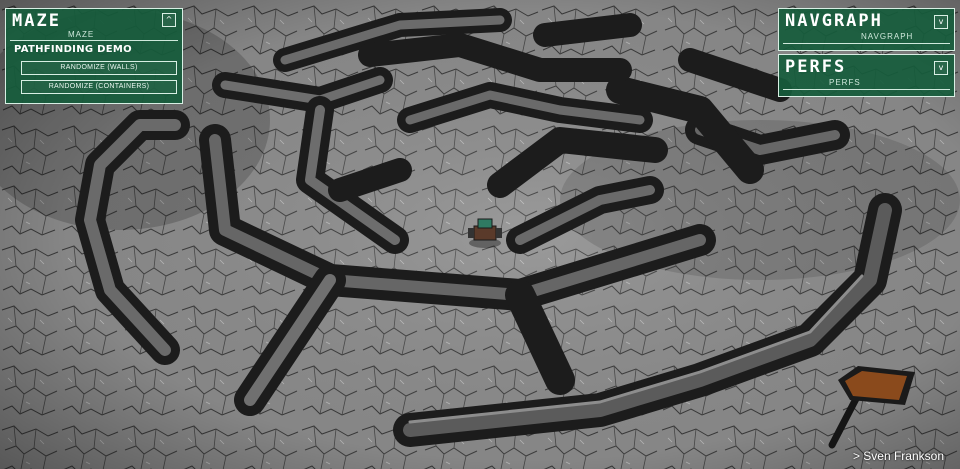 This screenshot has width=960, height=469. Describe the element at coordinates (941, 22) in the screenshot. I see `navgraph-panel-expand-toggle: v` at that location.